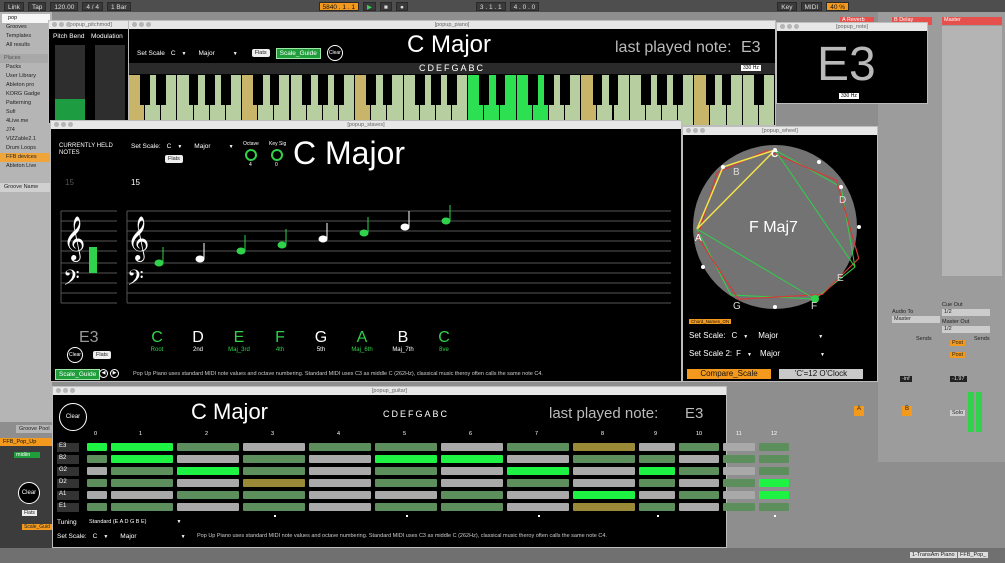 This screenshot has height=563, width=1005. I want to click on arrangement-position: 5840 . 1 . 1, so click(339, 6).